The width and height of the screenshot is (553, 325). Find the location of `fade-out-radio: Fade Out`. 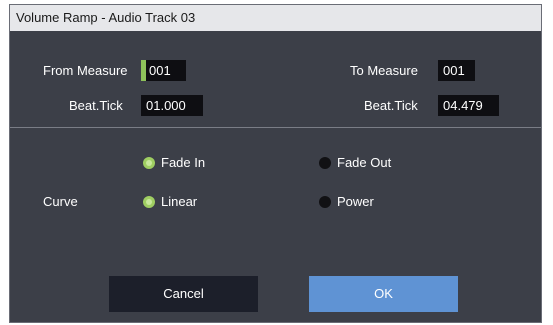

fade-out-radio: Fade Out is located at coordinates (355, 162).